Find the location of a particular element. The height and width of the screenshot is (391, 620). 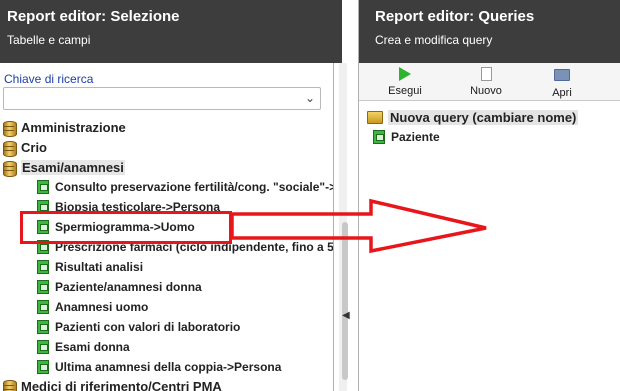

run-button-label: Esegui is located at coordinates (405, 91).